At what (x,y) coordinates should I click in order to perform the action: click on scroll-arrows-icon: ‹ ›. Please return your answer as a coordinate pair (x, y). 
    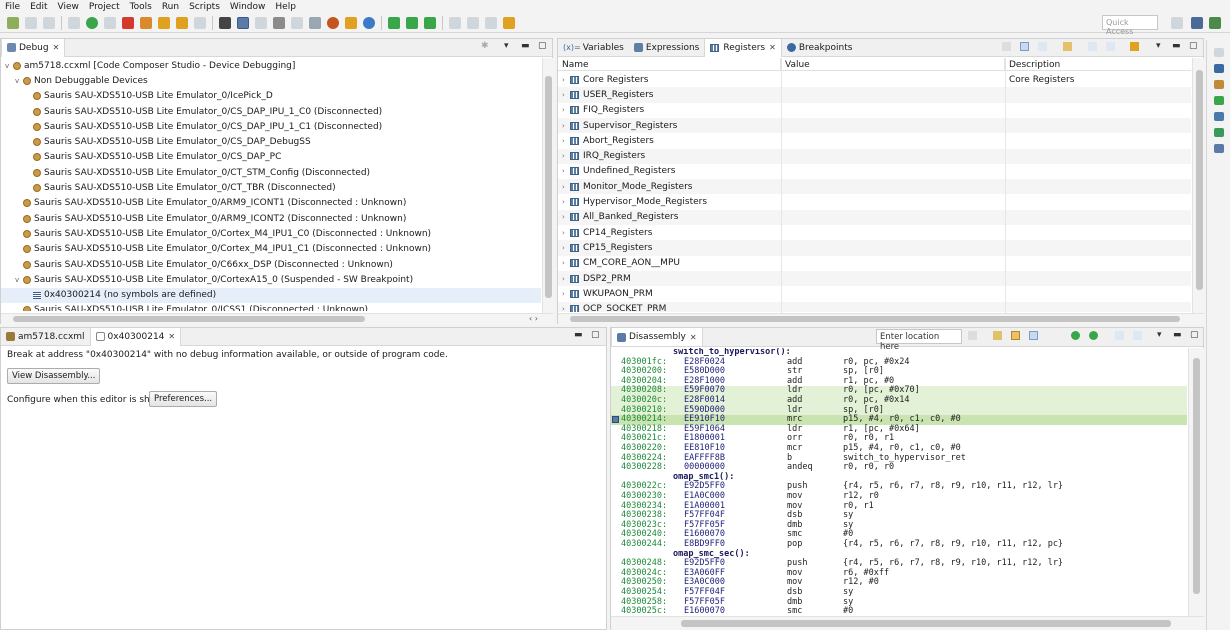
    Looking at the image, I should click on (533, 318).